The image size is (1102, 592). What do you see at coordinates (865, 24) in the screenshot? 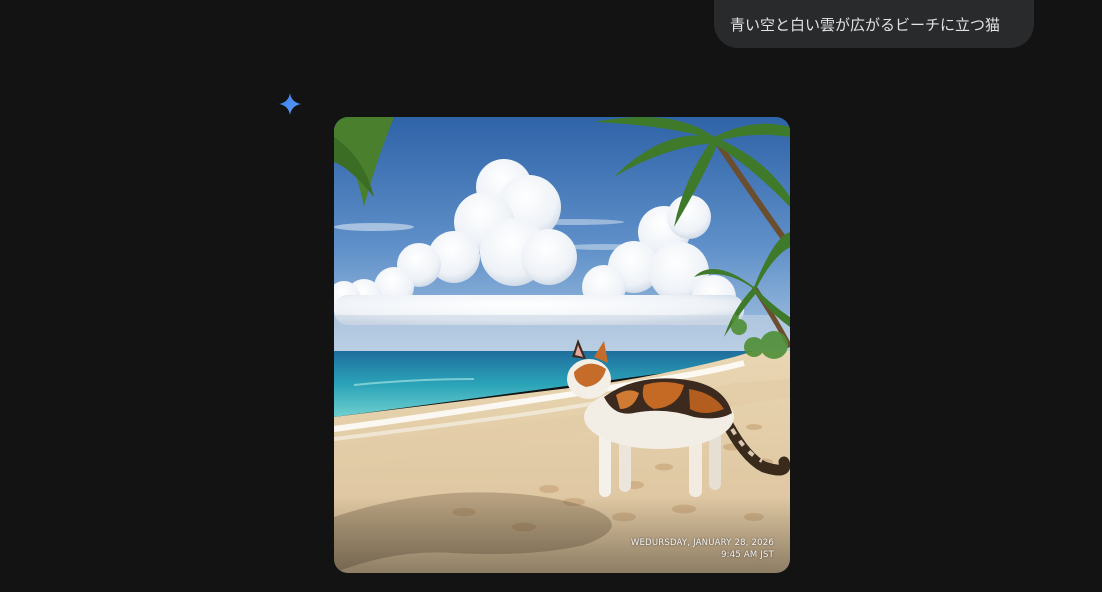
I see `user-prompt-text: 青い空と白い雲が広がるビーチに立つ猫` at bounding box center [865, 24].